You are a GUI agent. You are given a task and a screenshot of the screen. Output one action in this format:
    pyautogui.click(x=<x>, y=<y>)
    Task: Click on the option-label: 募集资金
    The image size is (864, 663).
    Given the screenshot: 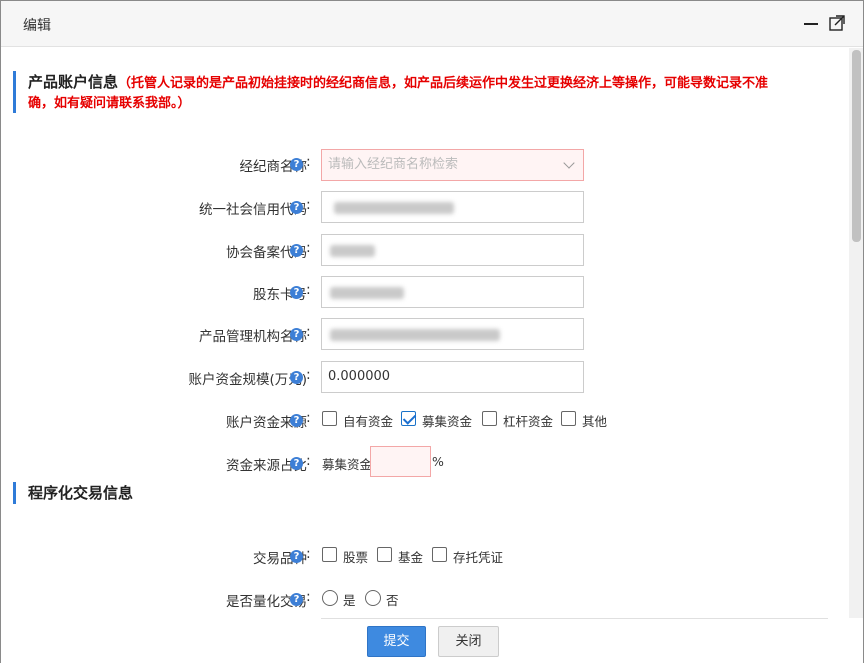 What is the action you would take?
    pyautogui.click(x=447, y=421)
    